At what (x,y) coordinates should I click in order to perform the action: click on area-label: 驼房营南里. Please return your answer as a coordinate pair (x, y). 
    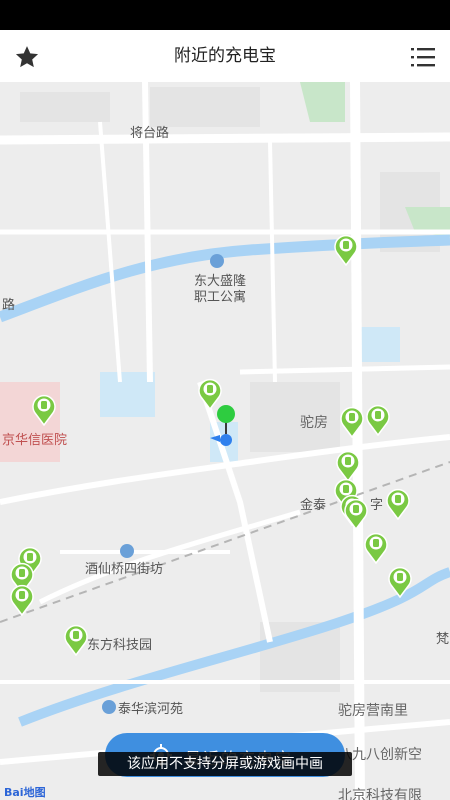
    Looking at the image, I should click on (373, 711).